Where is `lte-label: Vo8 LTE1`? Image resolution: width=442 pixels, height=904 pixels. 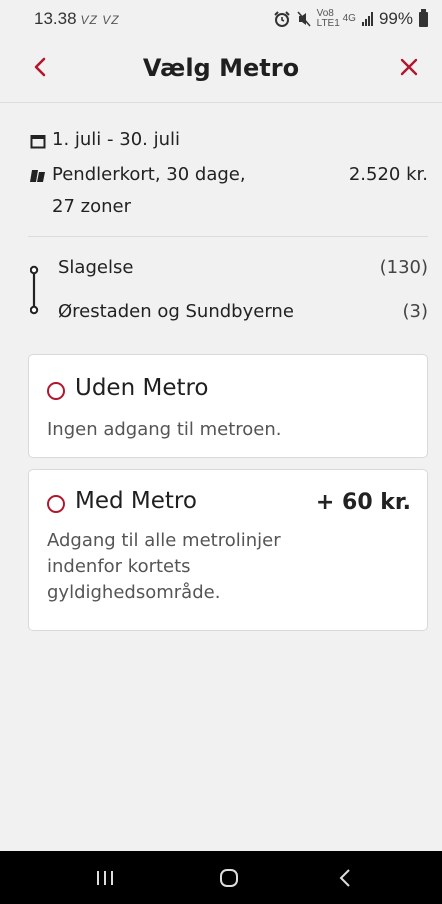 lte-label: Vo8 LTE1 is located at coordinates (328, 18).